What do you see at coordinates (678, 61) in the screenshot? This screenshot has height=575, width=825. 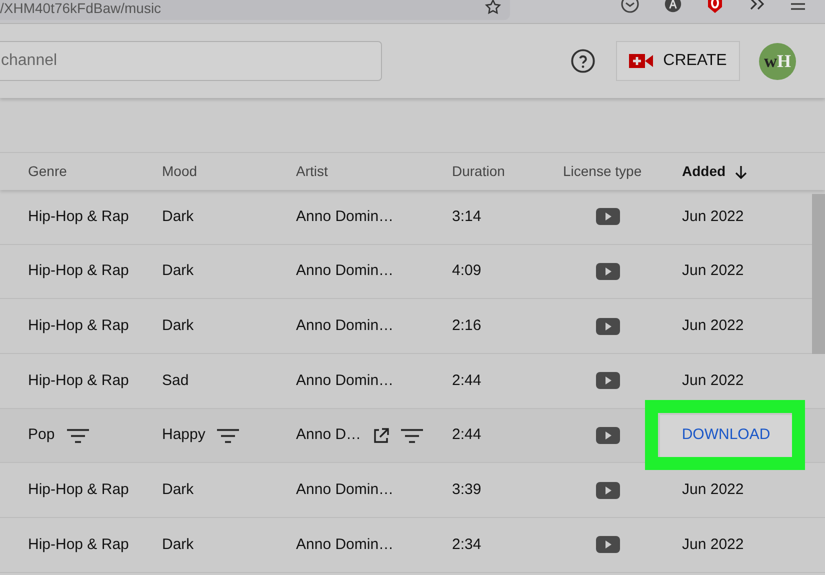 I see `create-button: CREATE` at bounding box center [678, 61].